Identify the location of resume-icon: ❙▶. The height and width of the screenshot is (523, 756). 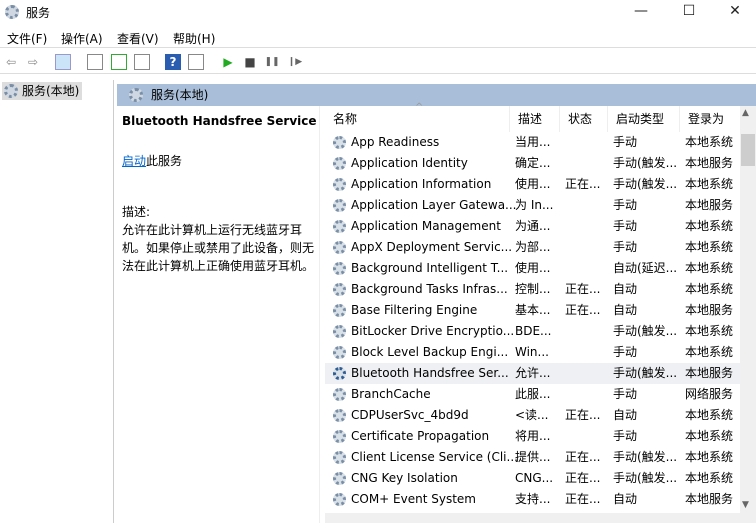
(295, 62).